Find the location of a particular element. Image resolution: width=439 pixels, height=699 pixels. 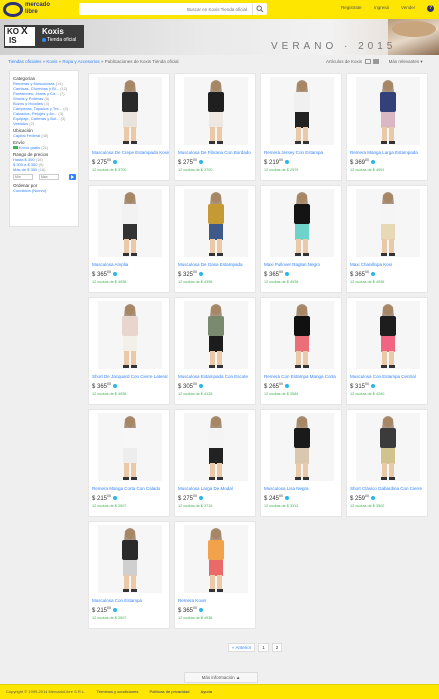

breadcrumb-store: Koxis is located at coordinates (51, 61).